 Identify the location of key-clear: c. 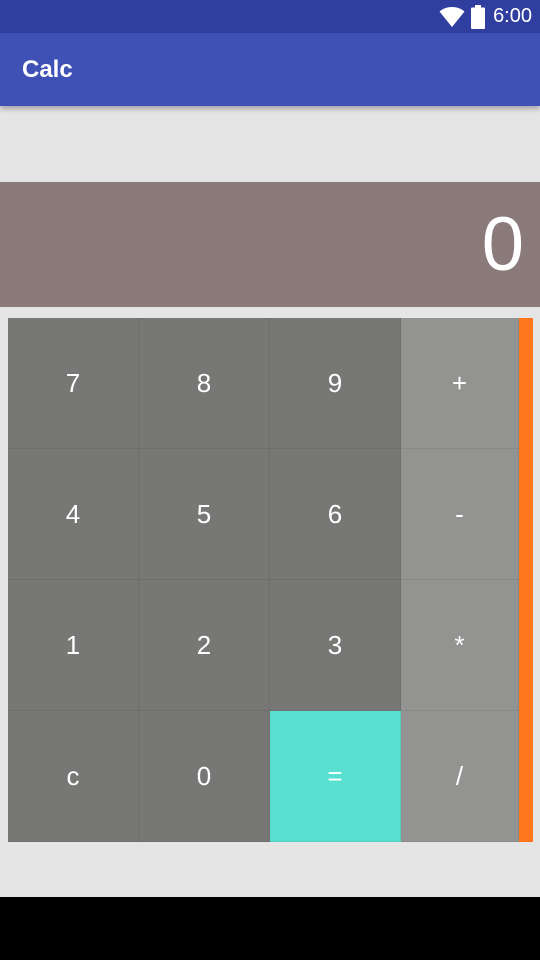
(73, 776).